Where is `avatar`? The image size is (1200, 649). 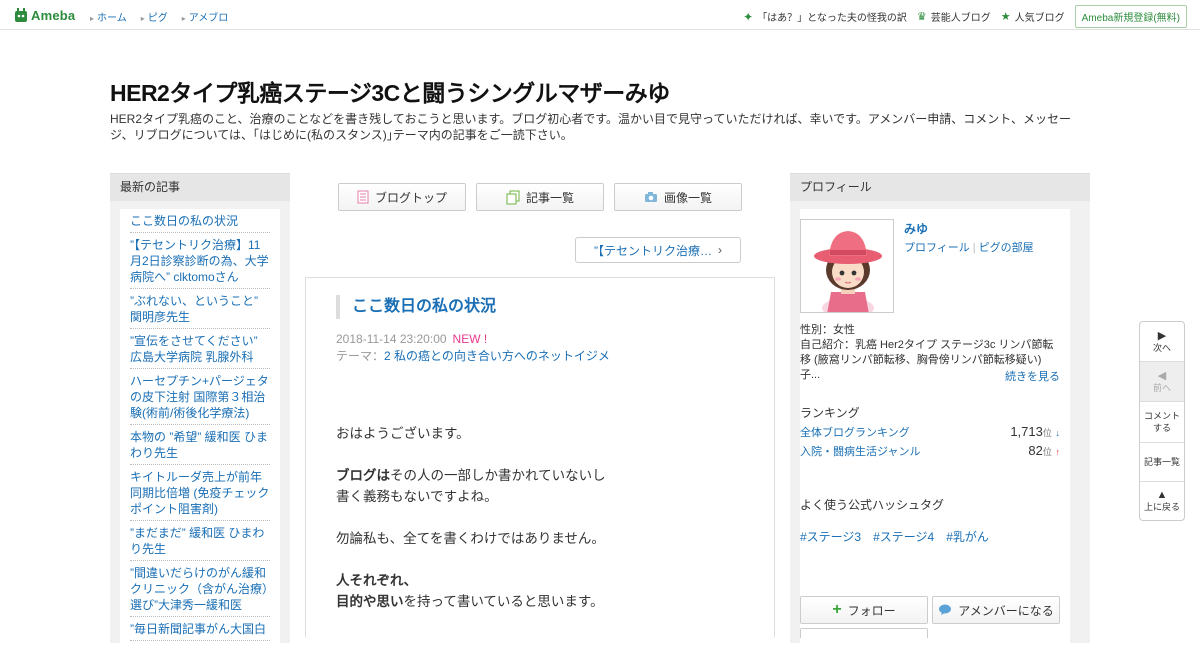 avatar is located at coordinates (847, 266).